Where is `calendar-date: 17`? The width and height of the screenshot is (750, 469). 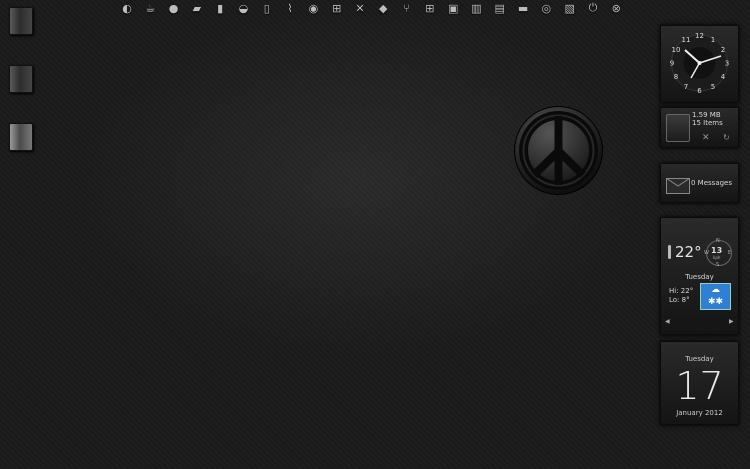
calendar-date: 17 is located at coordinates (699, 386).